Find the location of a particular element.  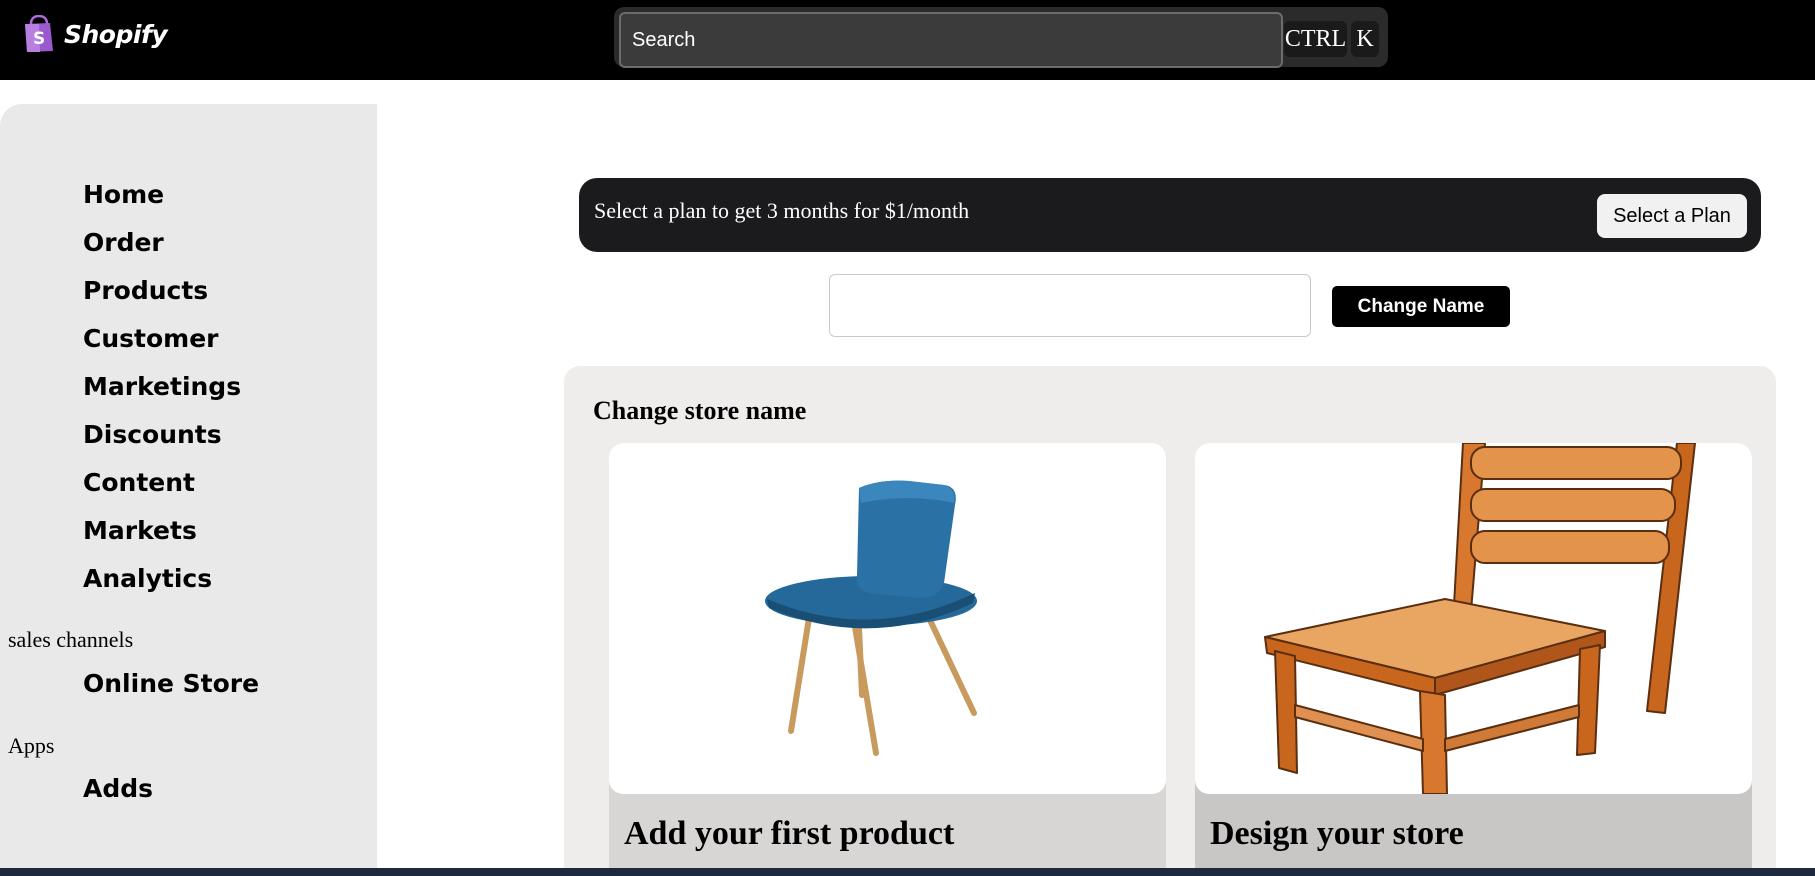

sidebar-item-markets: Markets is located at coordinates (140, 530).